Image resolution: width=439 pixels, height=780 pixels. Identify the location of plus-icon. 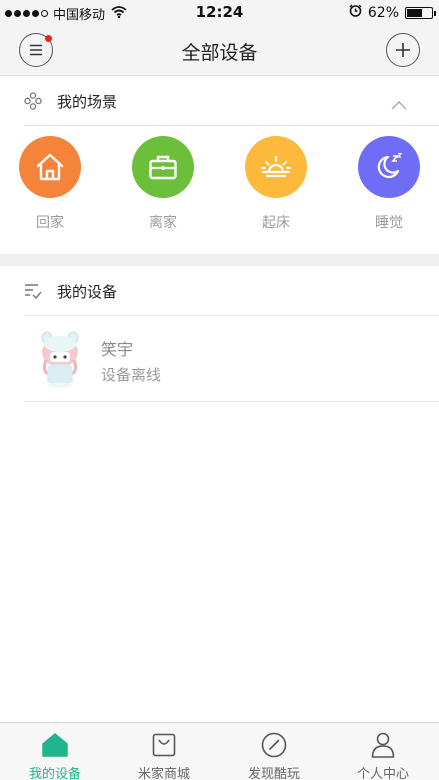
(403, 50).